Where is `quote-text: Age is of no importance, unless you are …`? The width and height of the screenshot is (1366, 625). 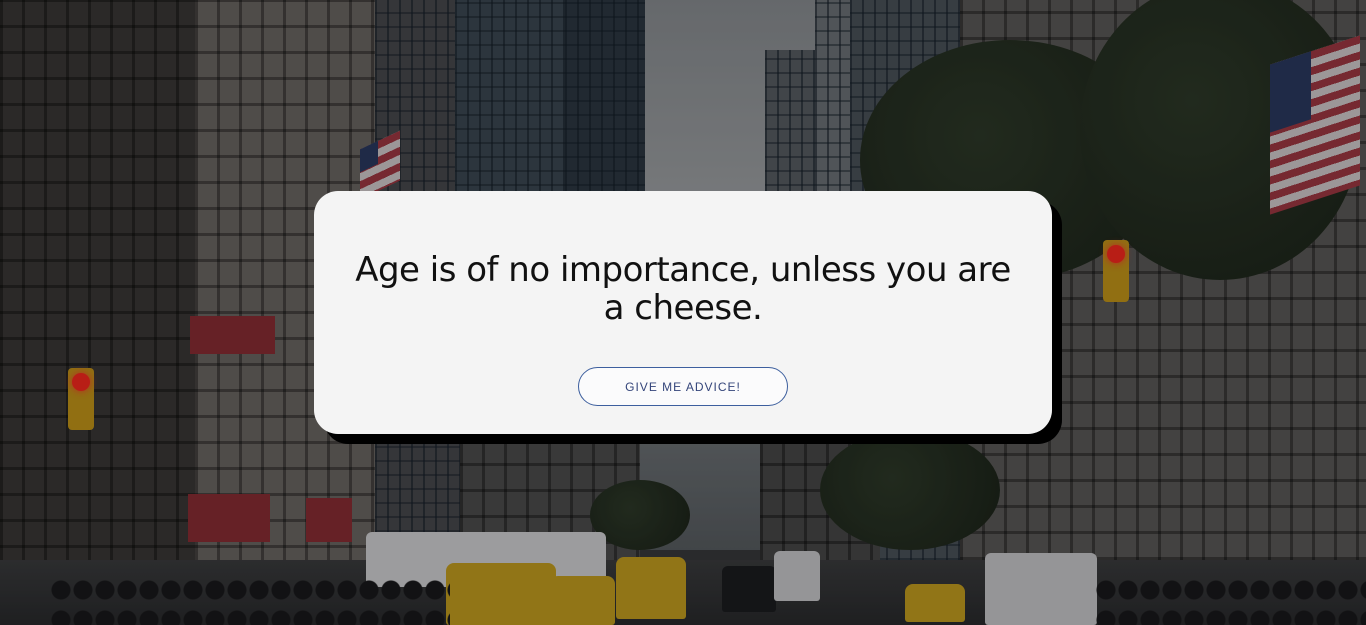
quote-text: Age is of no importance, unless you are … is located at coordinates (683, 289).